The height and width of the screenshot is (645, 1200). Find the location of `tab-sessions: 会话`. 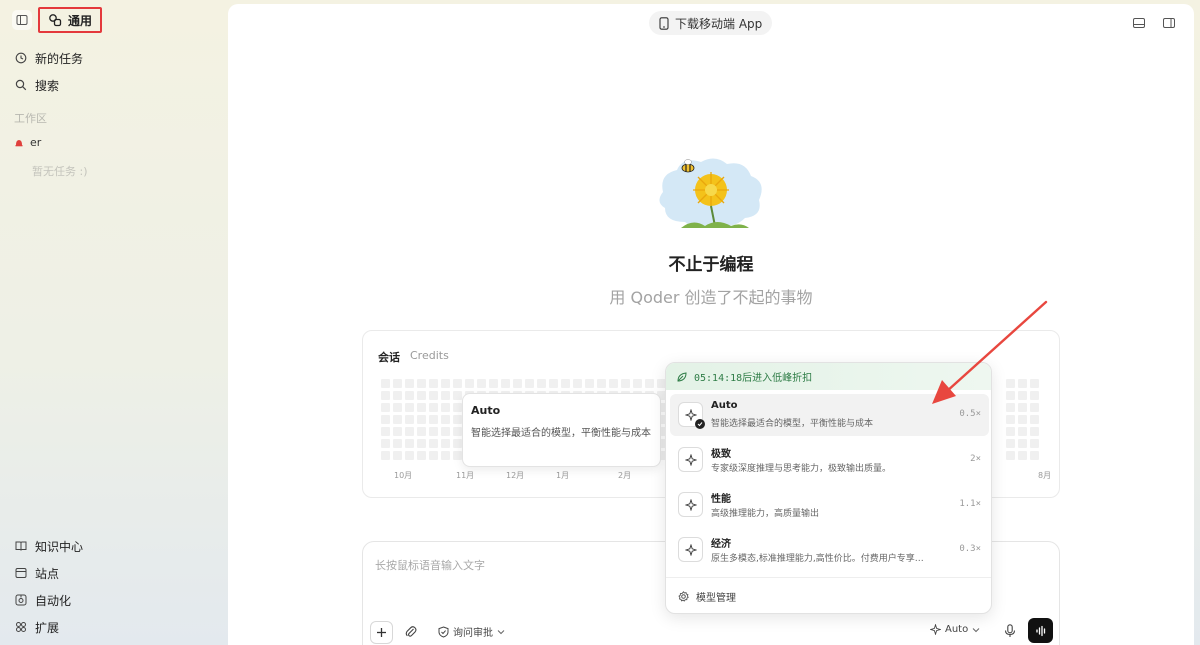

tab-sessions: 会话 is located at coordinates (389, 357).